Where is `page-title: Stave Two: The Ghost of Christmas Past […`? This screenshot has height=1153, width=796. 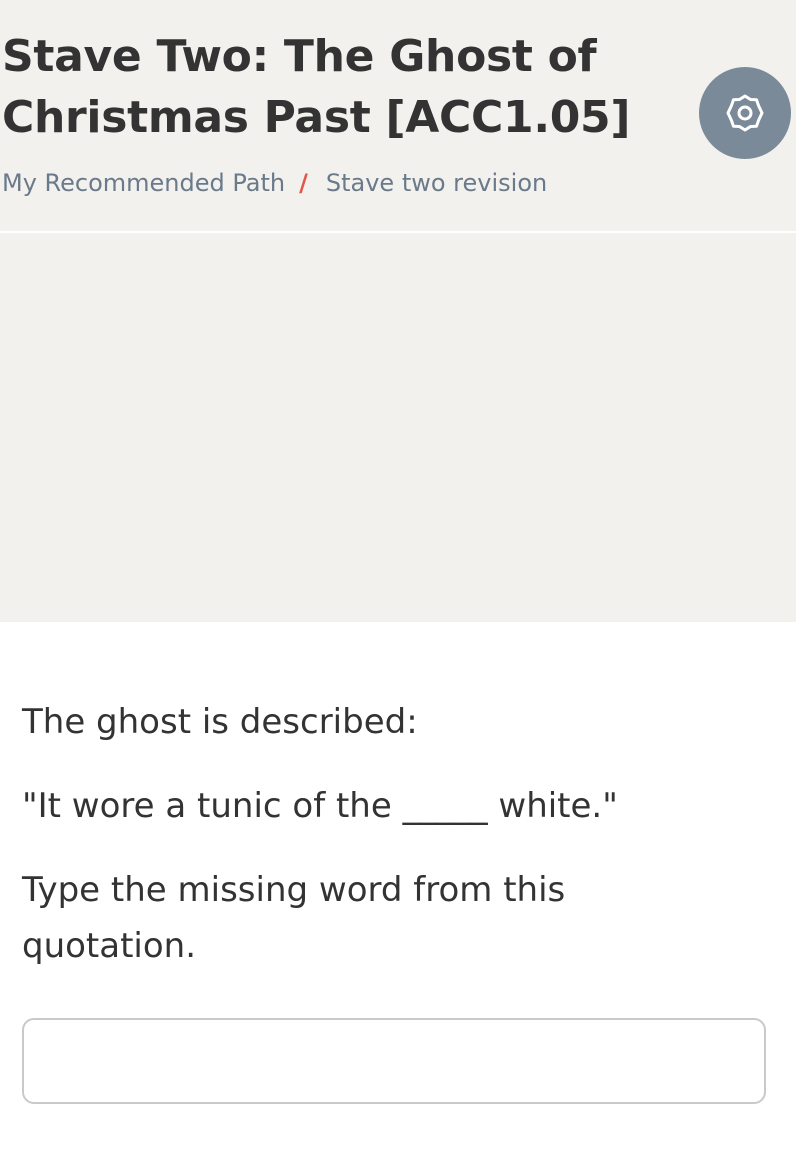
page-title: Stave Two: The Ghost of Christmas Past [… is located at coordinates (316, 87).